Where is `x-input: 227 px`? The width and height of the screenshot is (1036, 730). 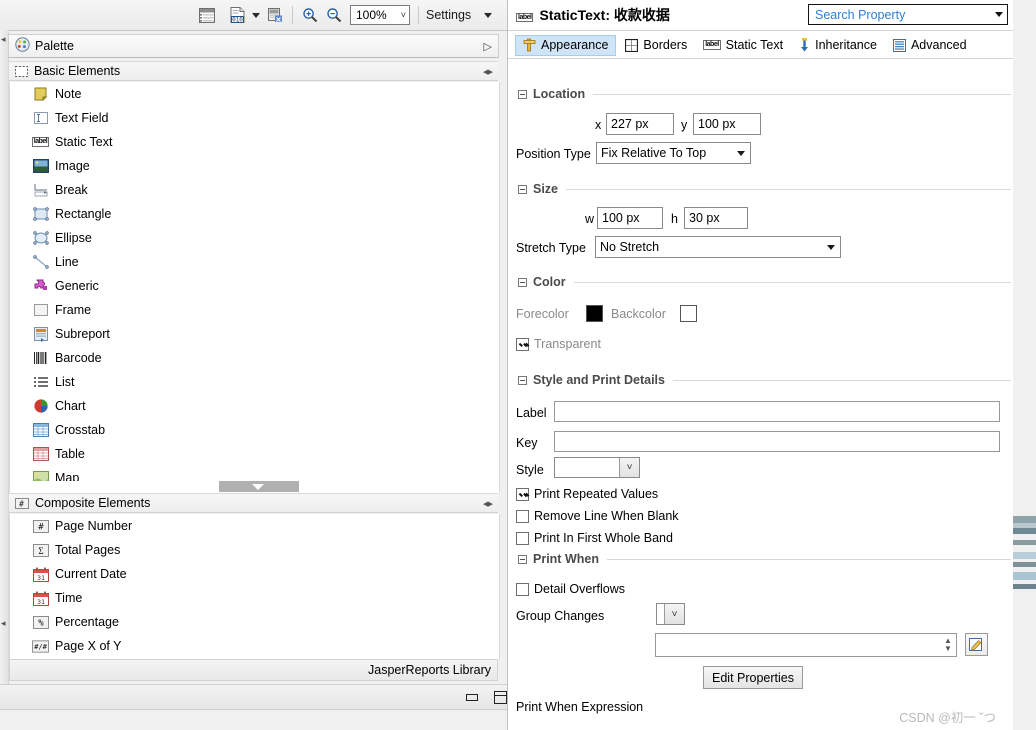
x-input: 227 px is located at coordinates (640, 124).